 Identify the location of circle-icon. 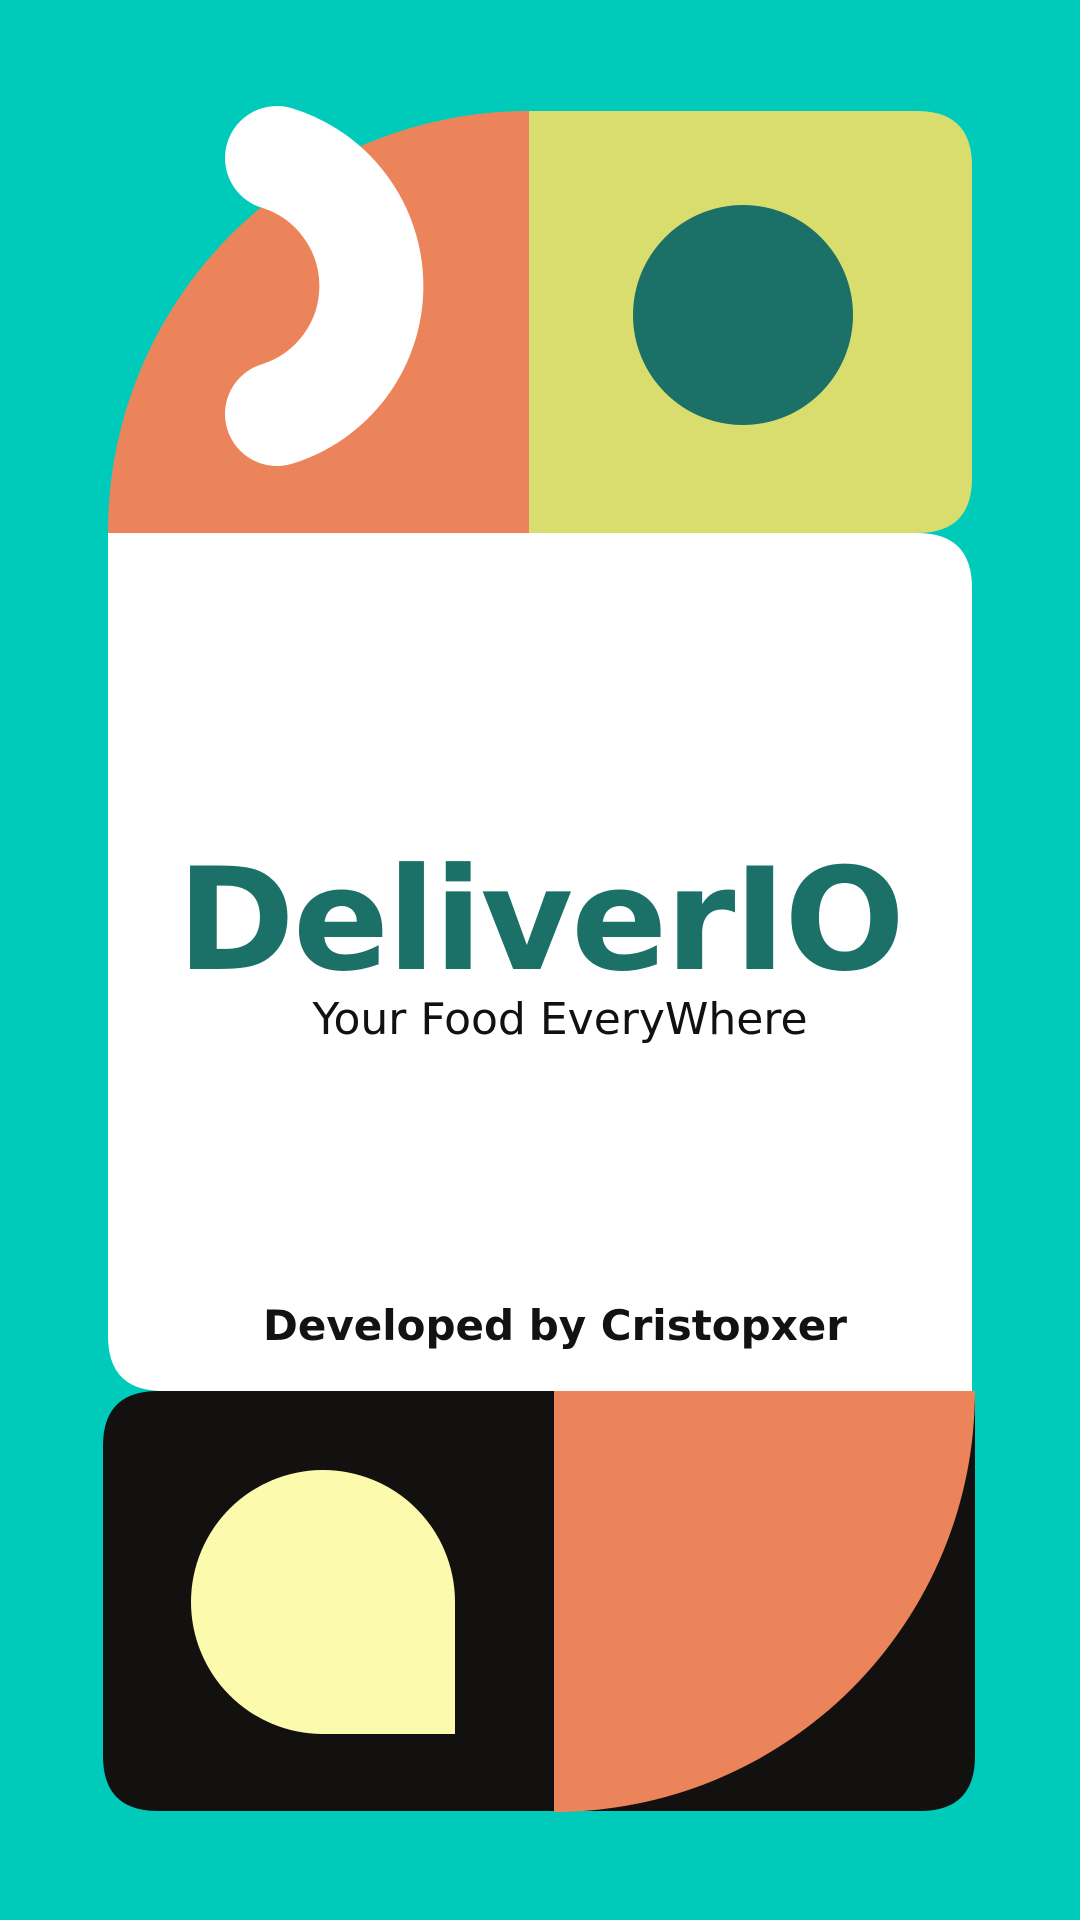
(743, 315).